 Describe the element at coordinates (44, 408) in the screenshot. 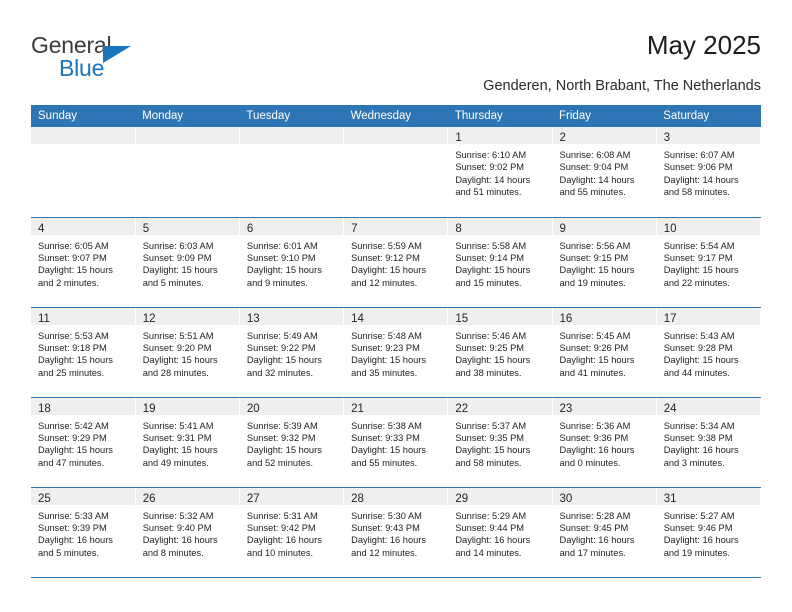

I see `day-number: 18` at that location.